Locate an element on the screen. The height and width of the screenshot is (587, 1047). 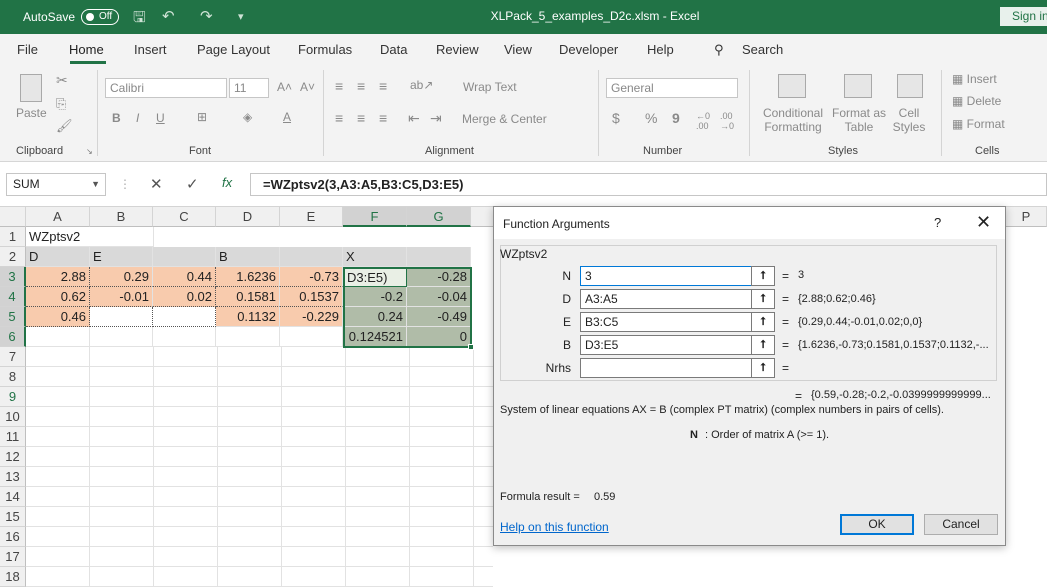
row-header: 8 is located at coordinates (13, 377).